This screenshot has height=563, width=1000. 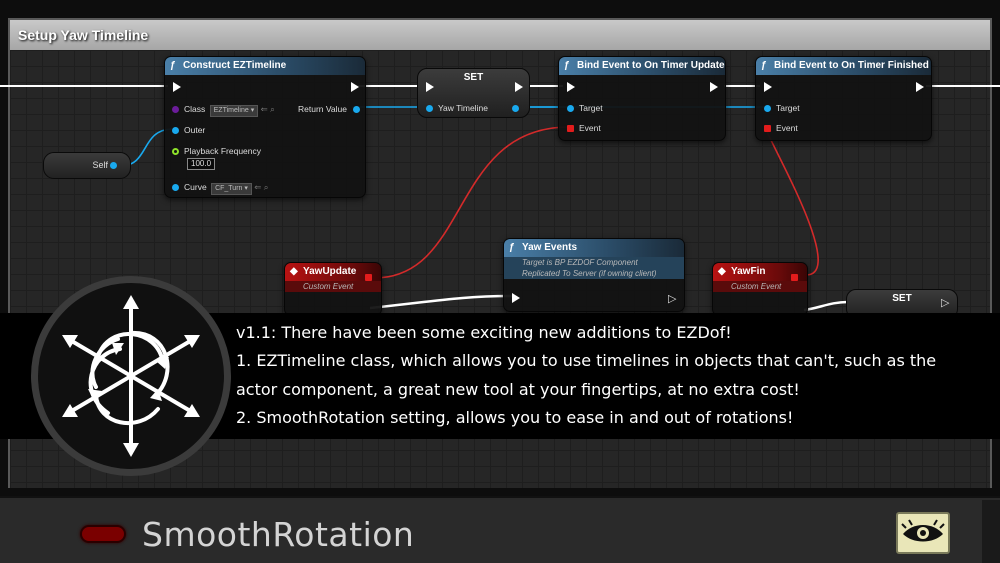 I want to click on playback-pin, so click(x=175, y=152).